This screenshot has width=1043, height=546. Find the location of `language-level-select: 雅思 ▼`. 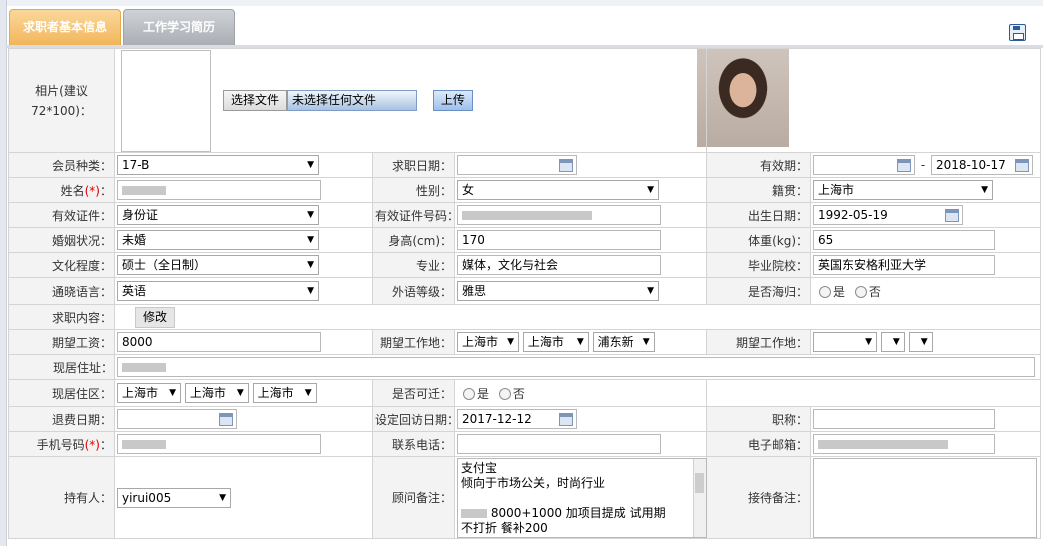

language-level-select: 雅思 ▼ is located at coordinates (558, 291).